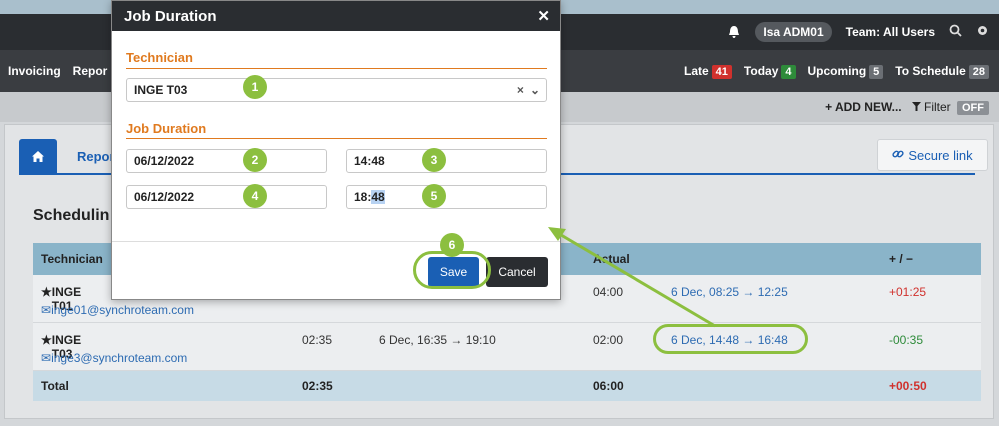 The height and width of the screenshot is (426, 999). I want to click on filter-icon, so click(917, 107).